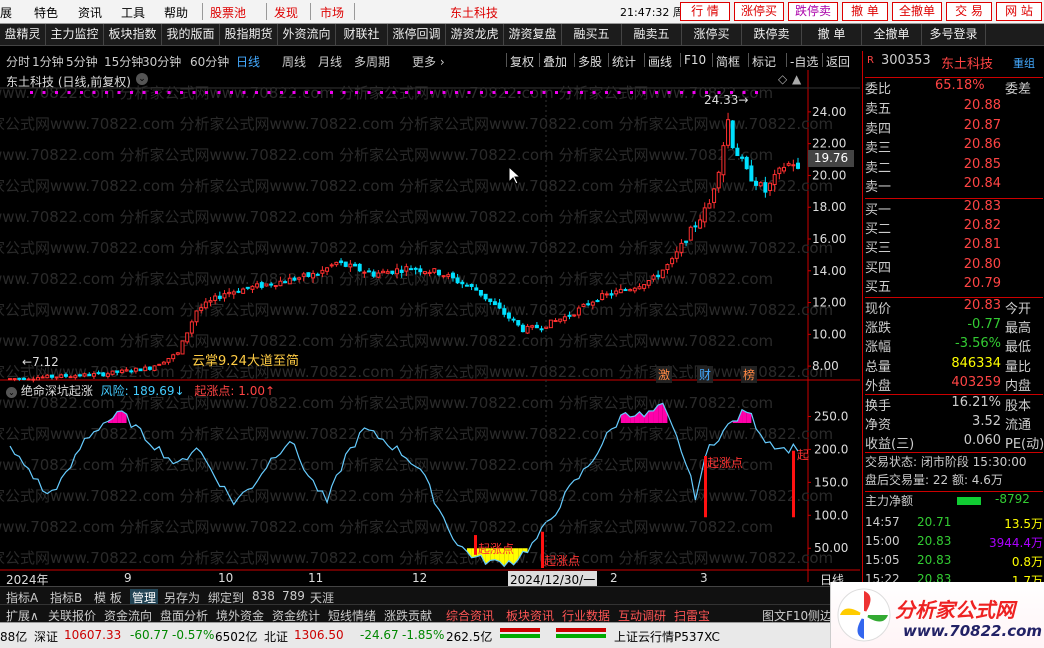 The image size is (1044, 648). I want to click on menu-item-features: 特色, so click(46, 12).